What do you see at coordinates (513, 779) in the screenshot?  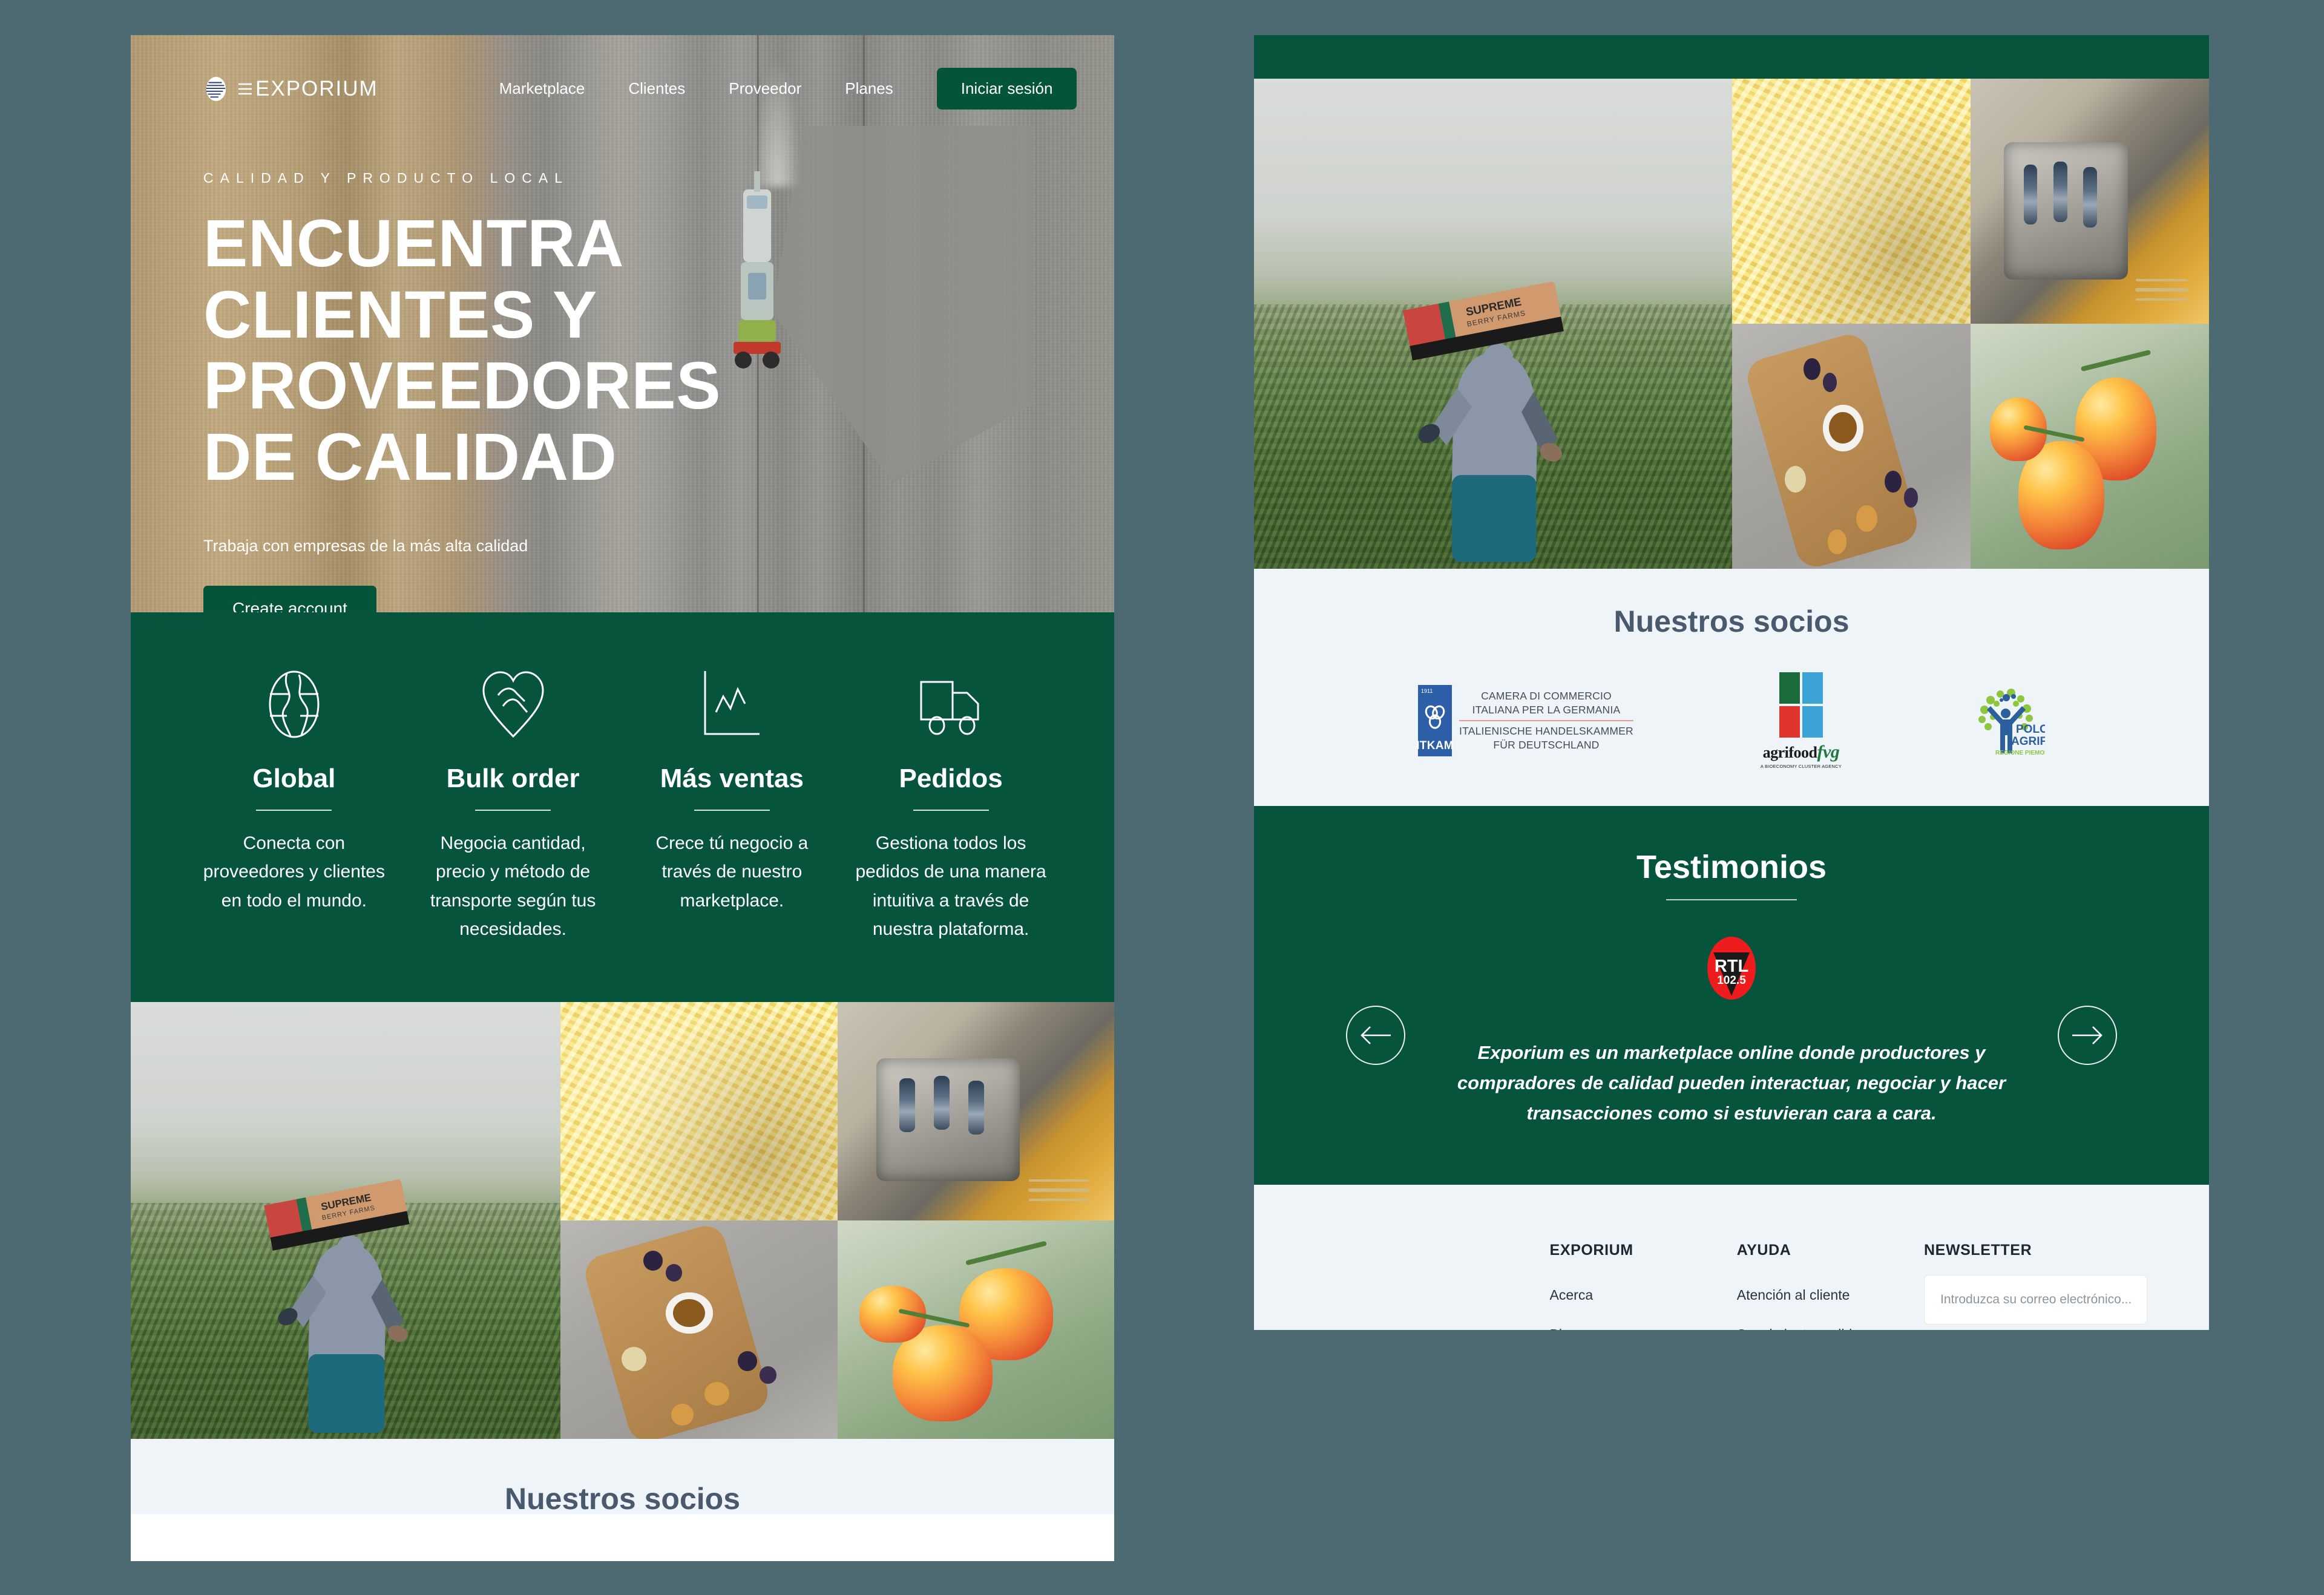 I see `feature-title: Bulk order` at bounding box center [513, 779].